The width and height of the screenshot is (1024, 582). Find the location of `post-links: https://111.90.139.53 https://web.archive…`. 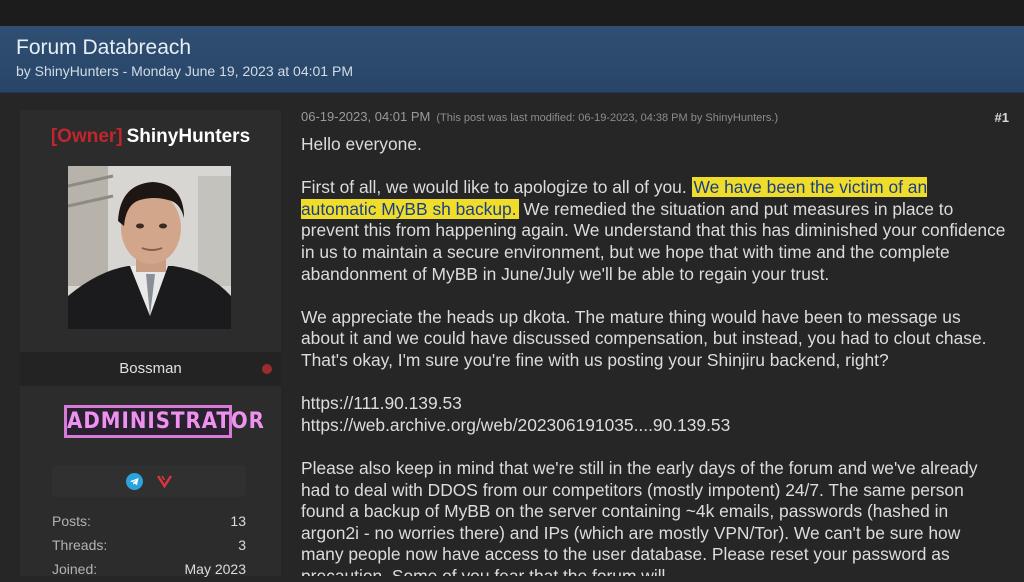

post-links: https://111.90.139.53 https://web.archive… is located at coordinates (654, 414).